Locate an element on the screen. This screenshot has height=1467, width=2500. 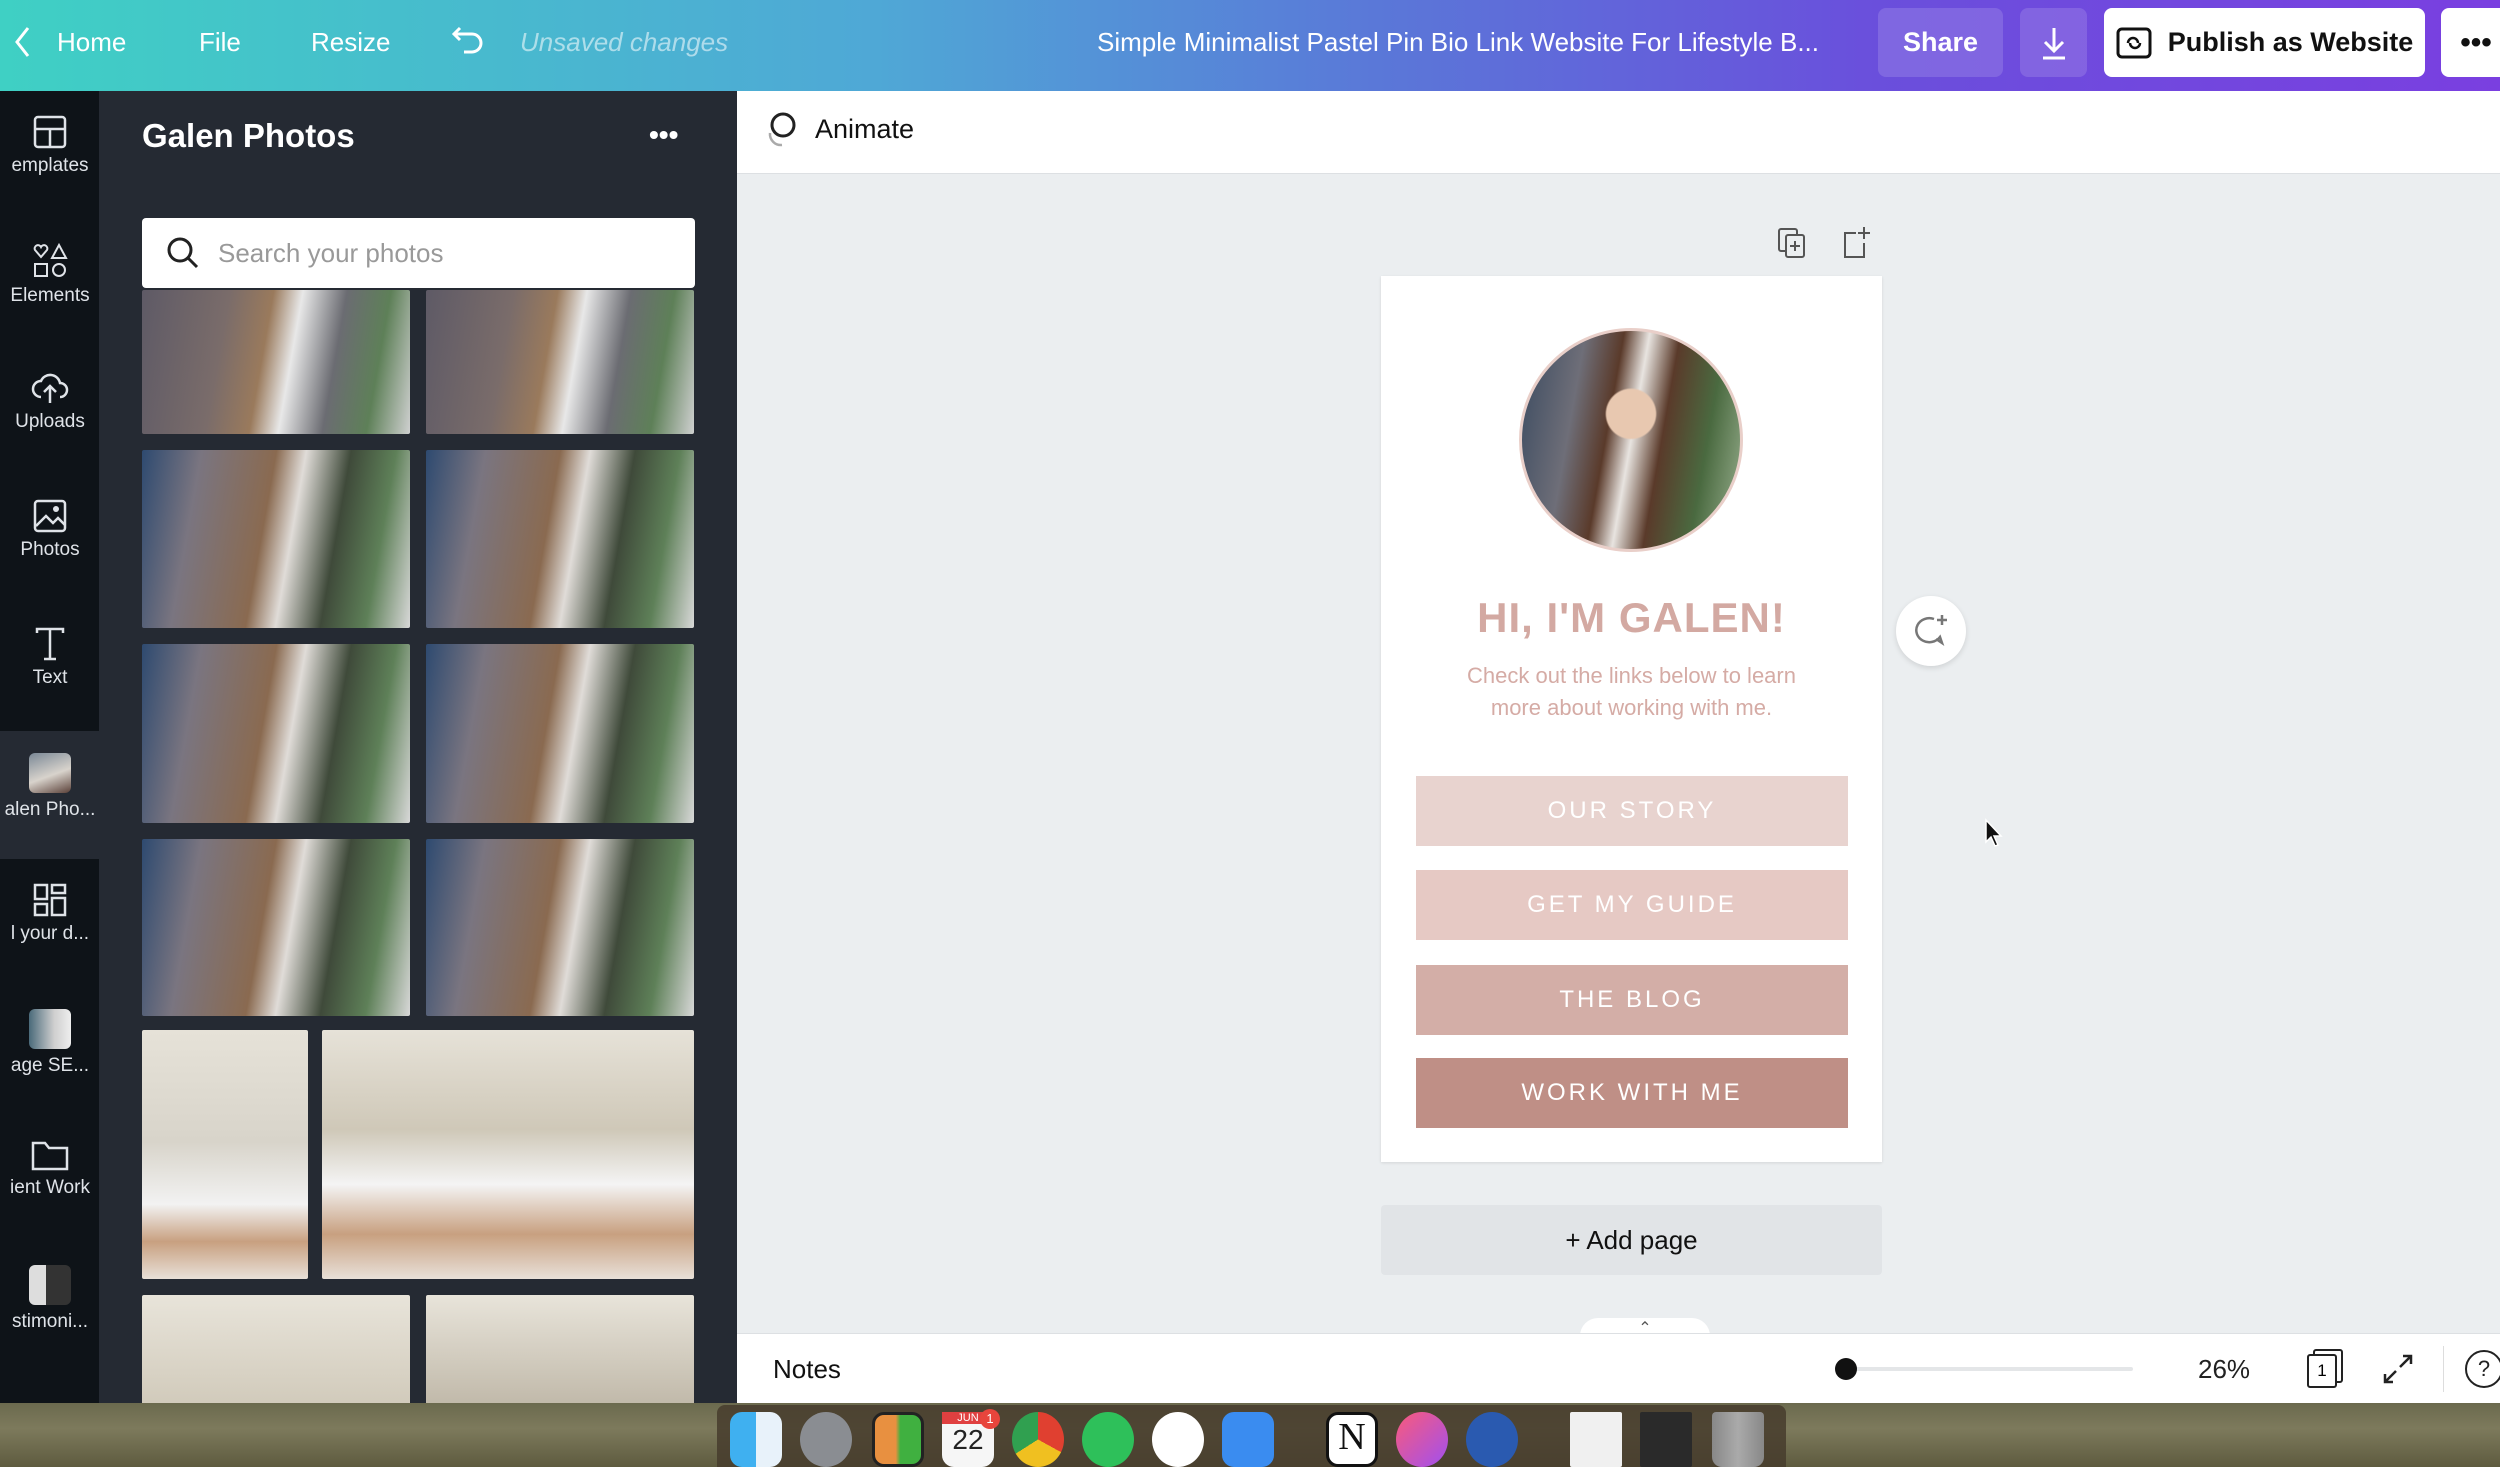
search-placeholder: Search your photos is located at coordinates (331, 252).